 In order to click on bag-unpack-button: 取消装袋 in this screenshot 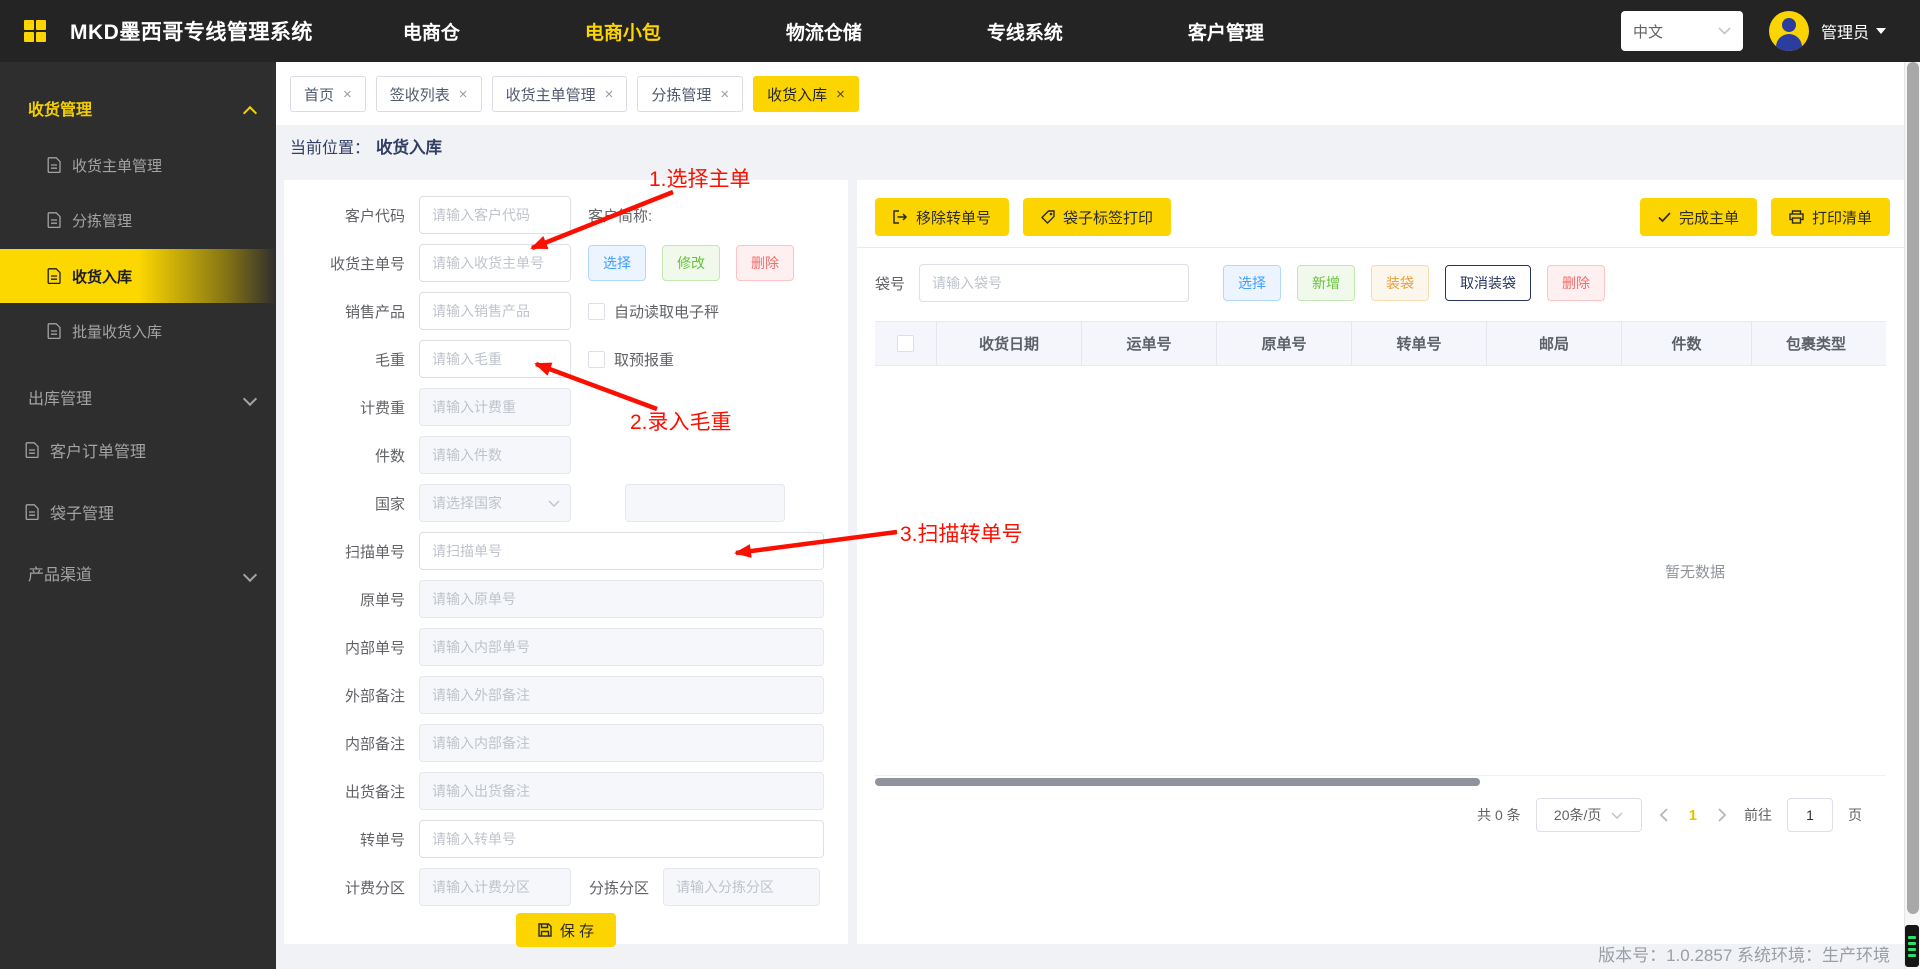, I will do `click(1488, 283)`.